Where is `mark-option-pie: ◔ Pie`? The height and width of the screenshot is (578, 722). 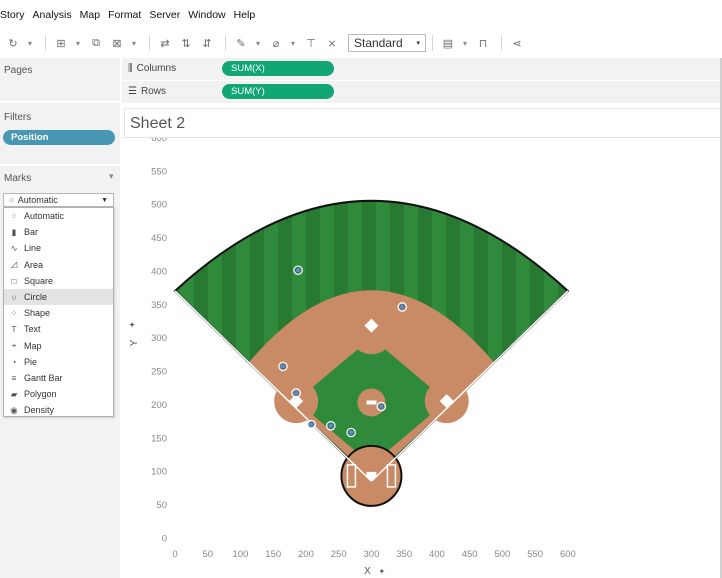 mark-option-pie: ◔ Pie is located at coordinates (58, 362).